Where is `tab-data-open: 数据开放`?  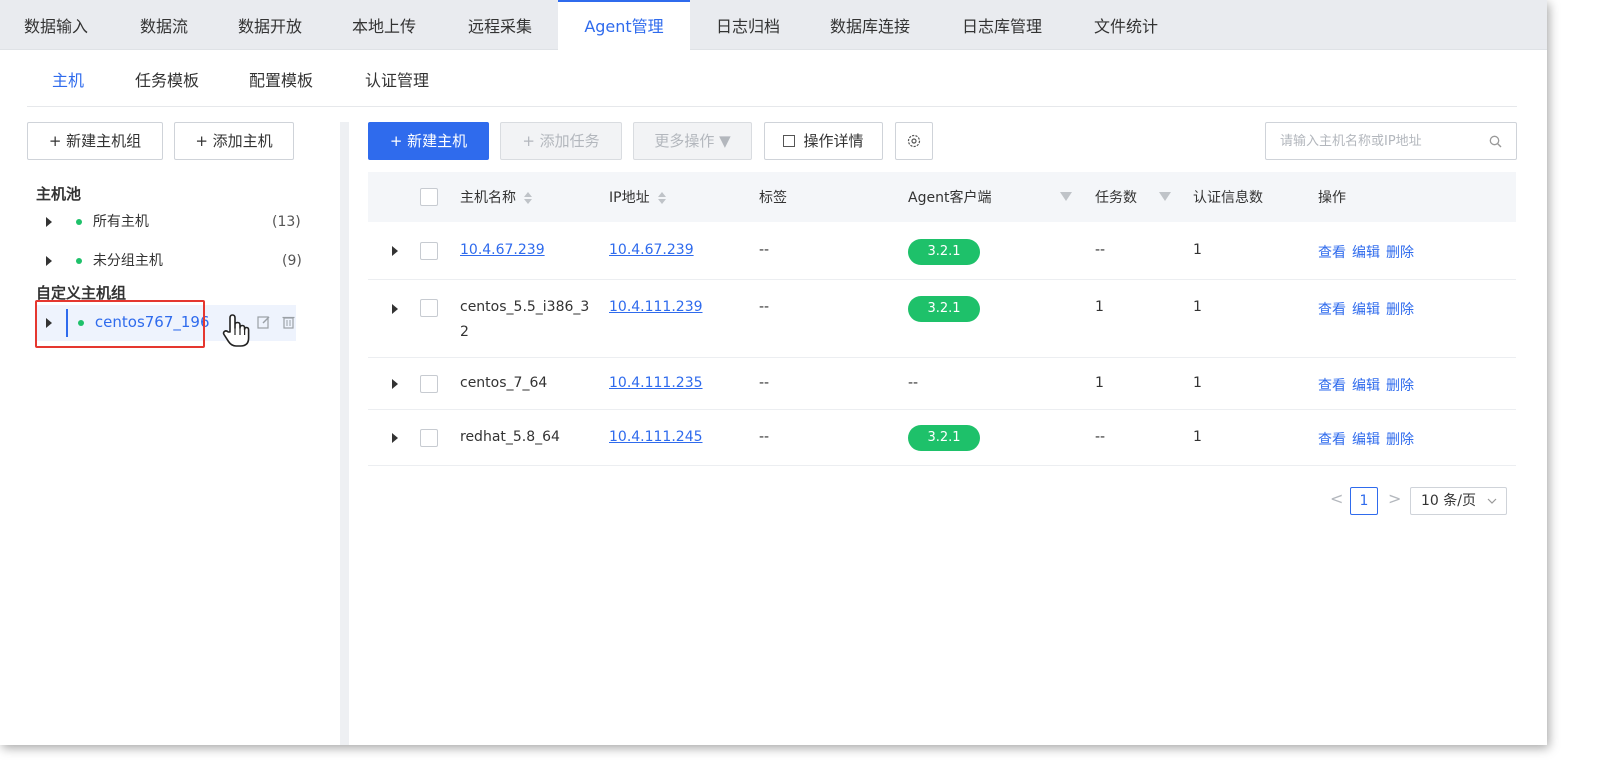 tab-data-open: 数据开放 is located at coordinates (270, 25).